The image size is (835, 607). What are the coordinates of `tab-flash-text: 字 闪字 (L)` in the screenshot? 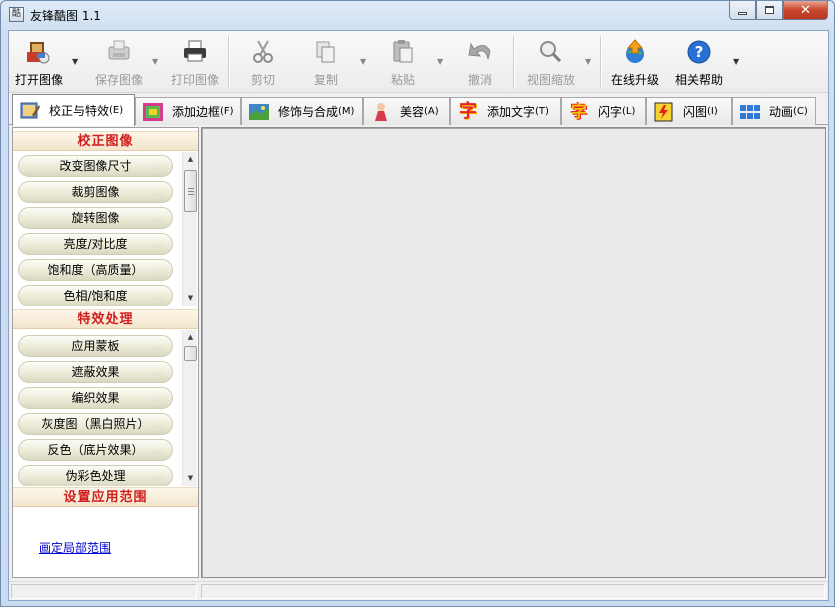 It's located at (603, 111).